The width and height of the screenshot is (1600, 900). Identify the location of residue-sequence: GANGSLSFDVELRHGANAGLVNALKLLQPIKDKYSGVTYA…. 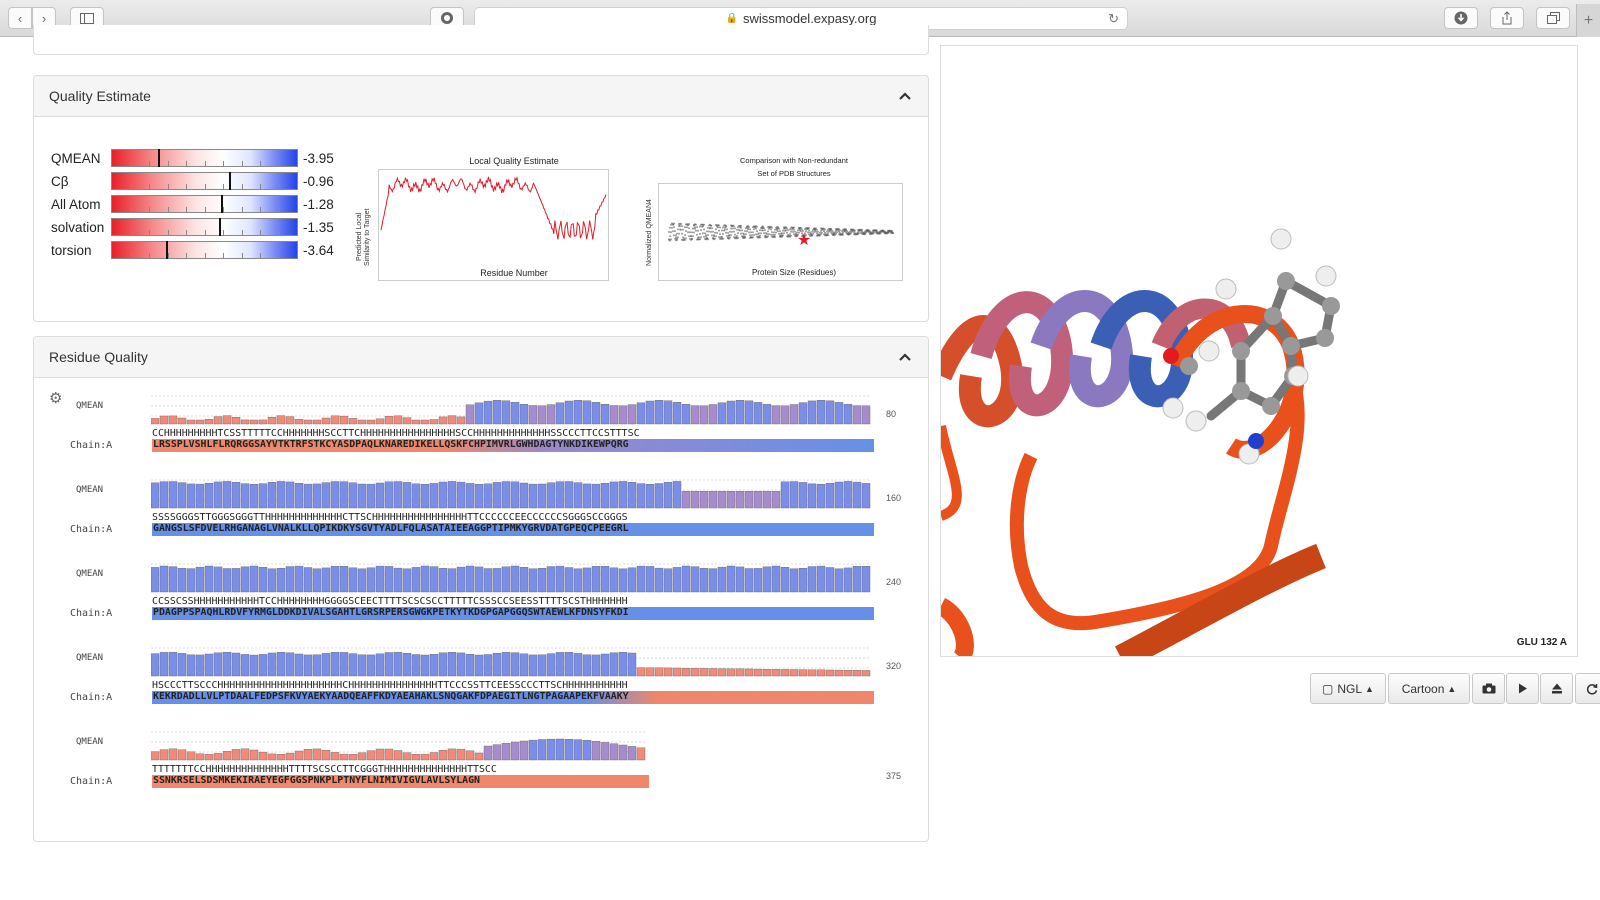
(513, 529).